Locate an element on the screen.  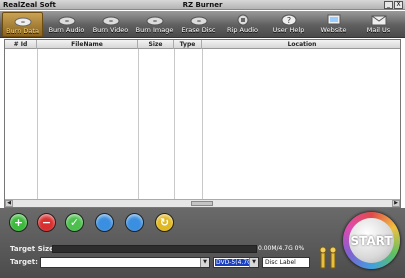
target-size-value: 0.00M/4.7G 0% is located at coordinates (281, 248).